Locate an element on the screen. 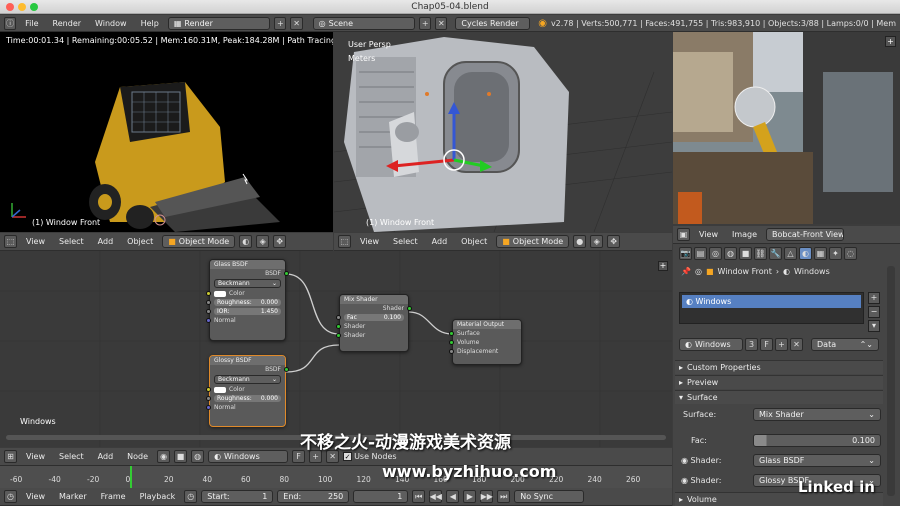 The width and height of the screenshot is (900, 506). mix-output-socket is located at coordinates (409, 308).